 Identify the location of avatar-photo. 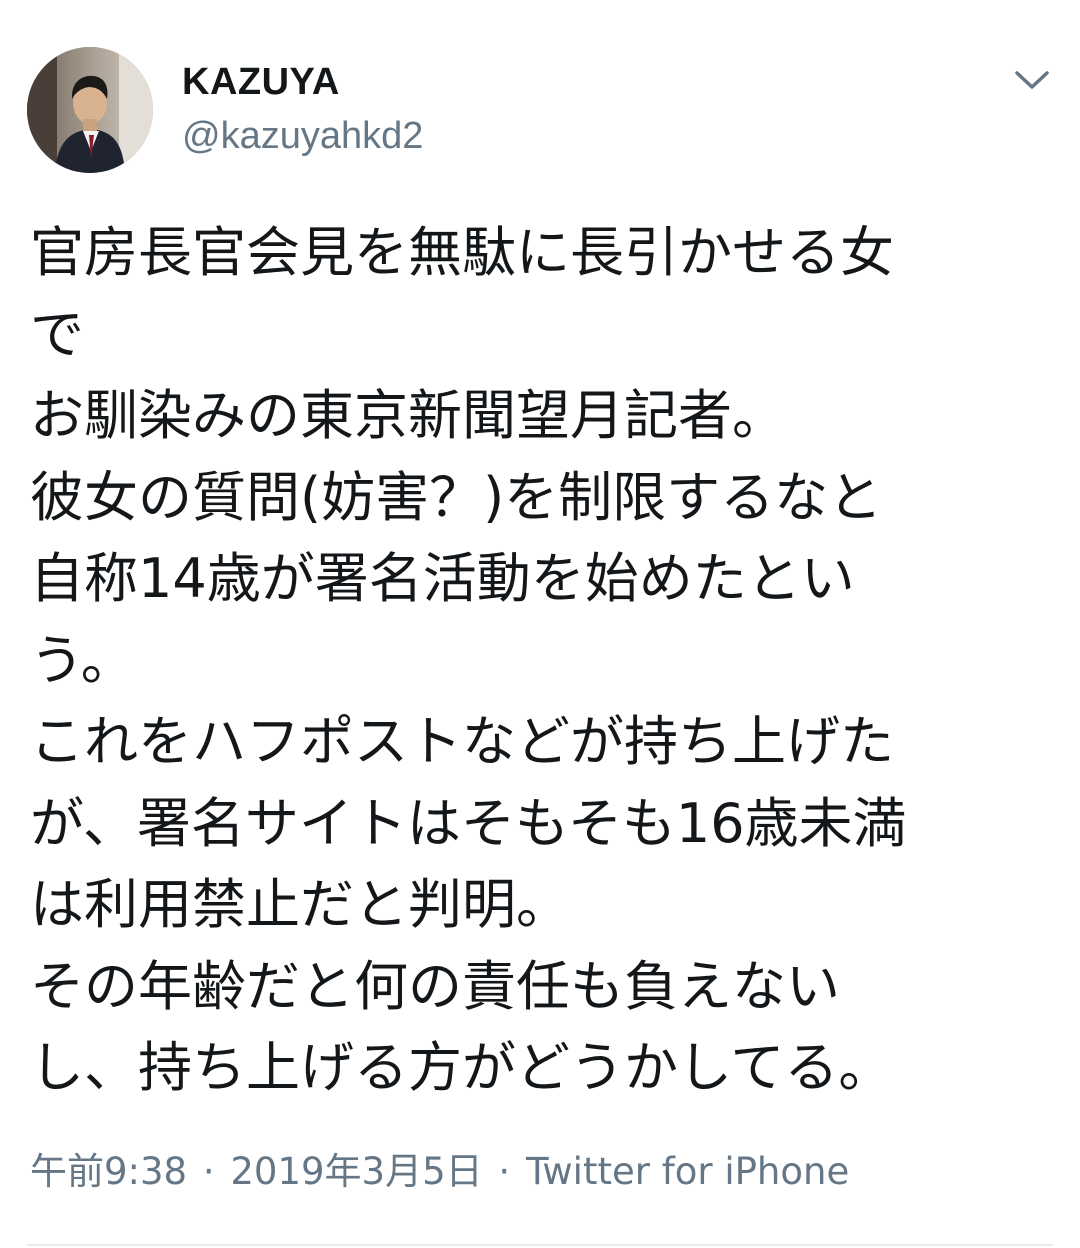
(90, 110).